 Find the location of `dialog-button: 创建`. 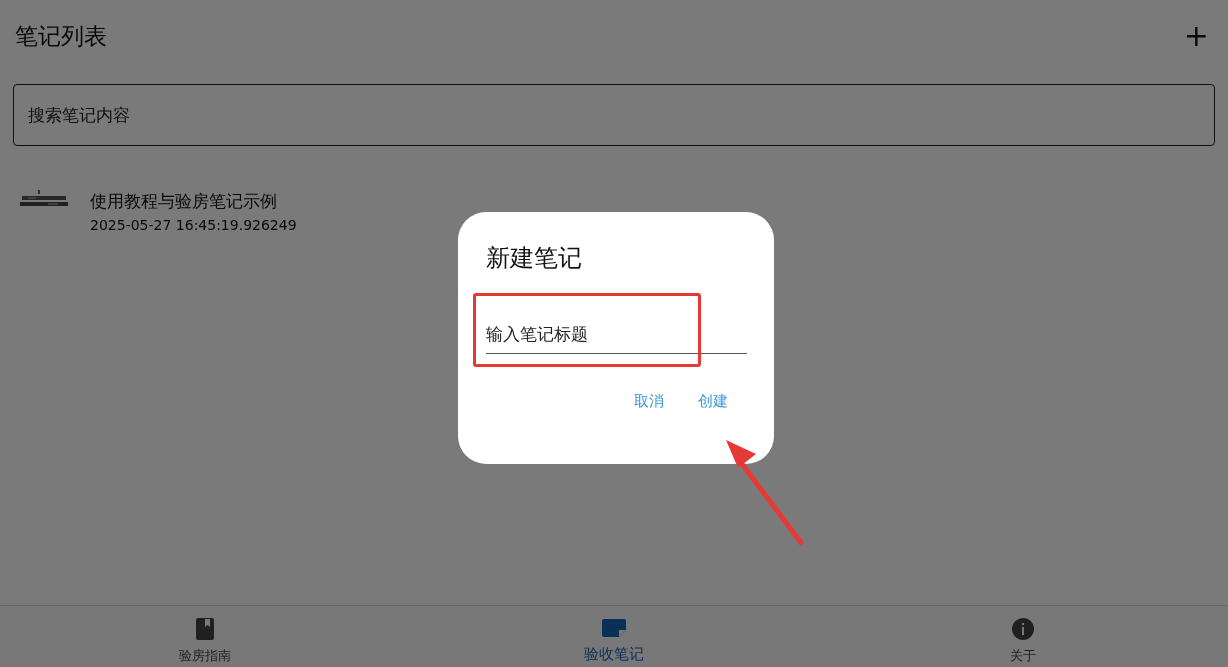

dialog-button: 创建 is located at coordinates (713, 401).